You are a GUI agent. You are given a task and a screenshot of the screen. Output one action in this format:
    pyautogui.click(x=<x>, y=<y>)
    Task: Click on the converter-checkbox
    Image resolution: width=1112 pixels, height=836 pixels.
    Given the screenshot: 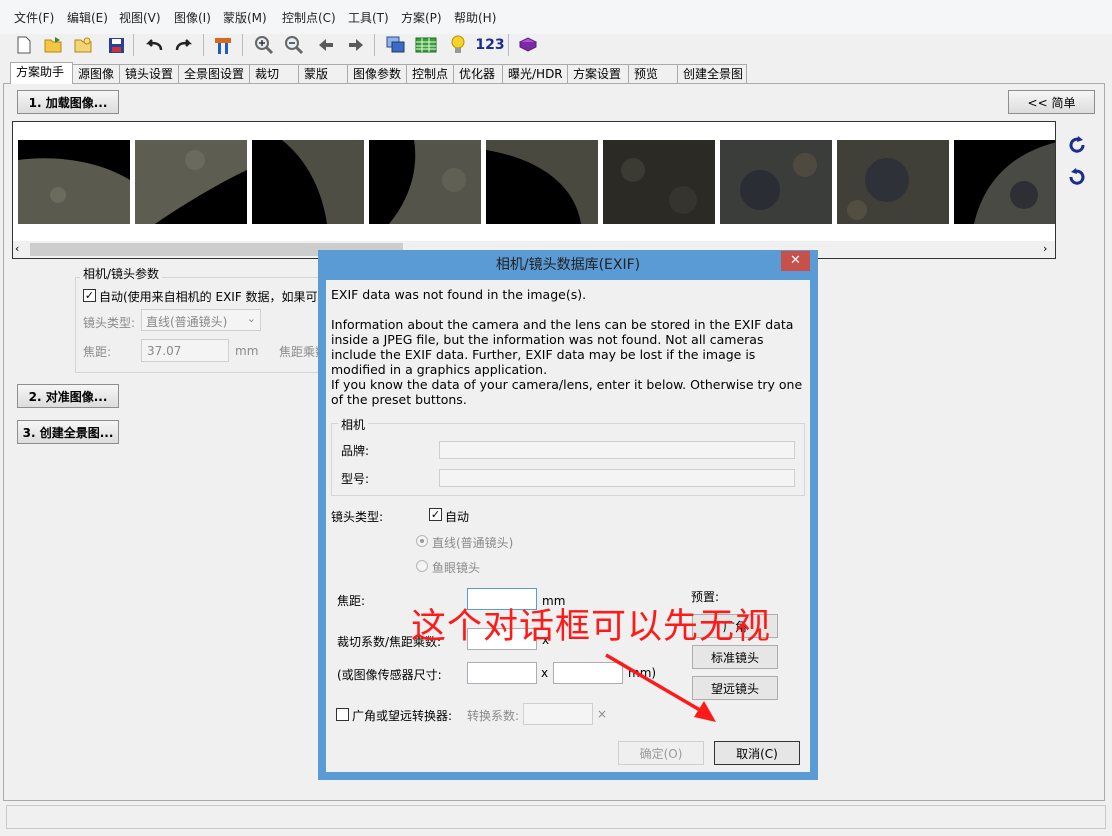 What is the action you would take?
    pyautogui.click(x=342, y=714)
    